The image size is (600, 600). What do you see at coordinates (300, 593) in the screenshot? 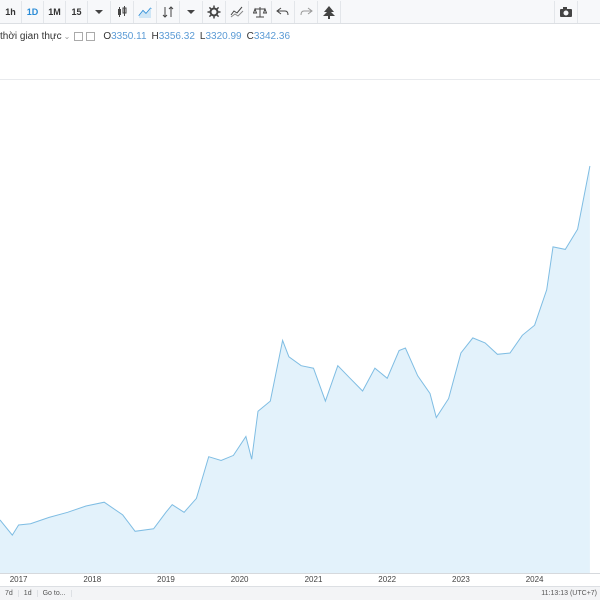
I see `bottom-bar: 7d 1d Go to... 11:13:13 (UTC+7)` at bounding box center [300, 593].